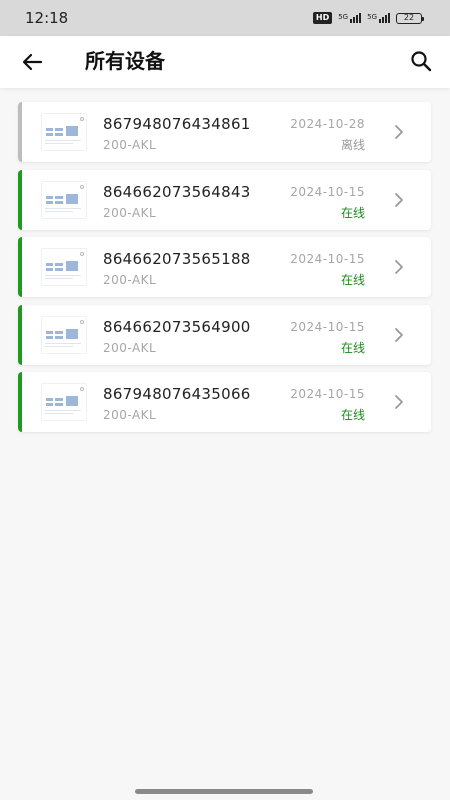 The image size is (450, 800). What do you see at coordinates (352, 145) in the screenshot?
I see `device-status: 离线` at bounding box center [352, 145].